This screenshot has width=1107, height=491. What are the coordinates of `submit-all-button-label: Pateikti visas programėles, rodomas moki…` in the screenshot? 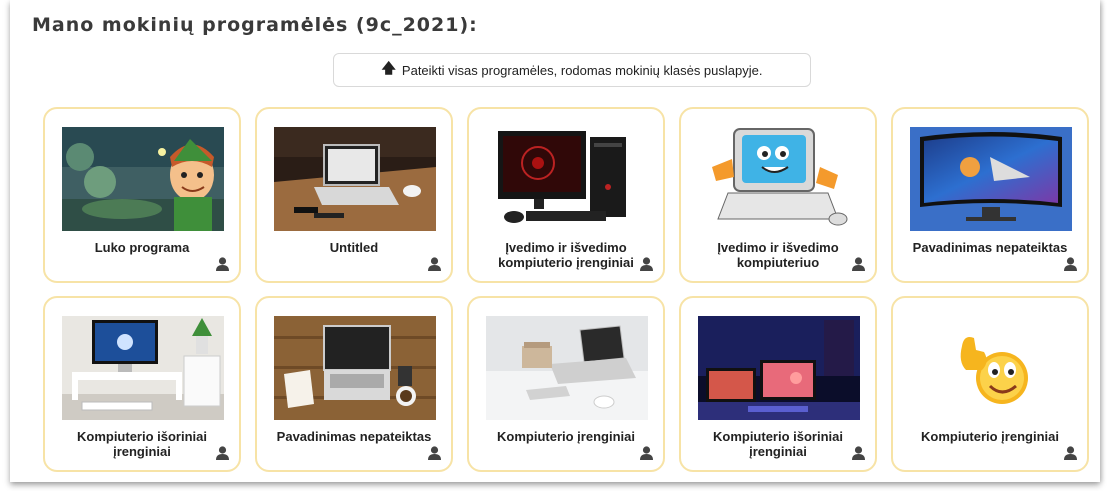 It's located at (582, 70).